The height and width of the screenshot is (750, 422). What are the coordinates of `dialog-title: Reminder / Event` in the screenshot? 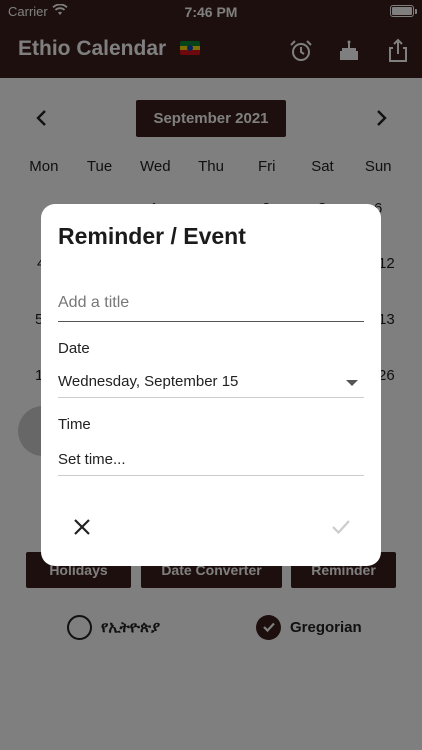 It's located at (152, 236).